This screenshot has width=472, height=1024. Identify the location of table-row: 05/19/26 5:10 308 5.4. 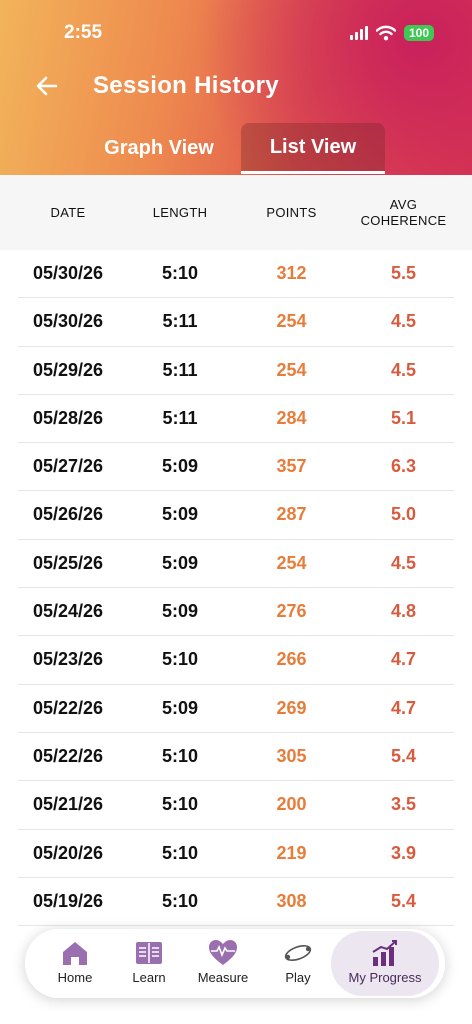
(236, 902).